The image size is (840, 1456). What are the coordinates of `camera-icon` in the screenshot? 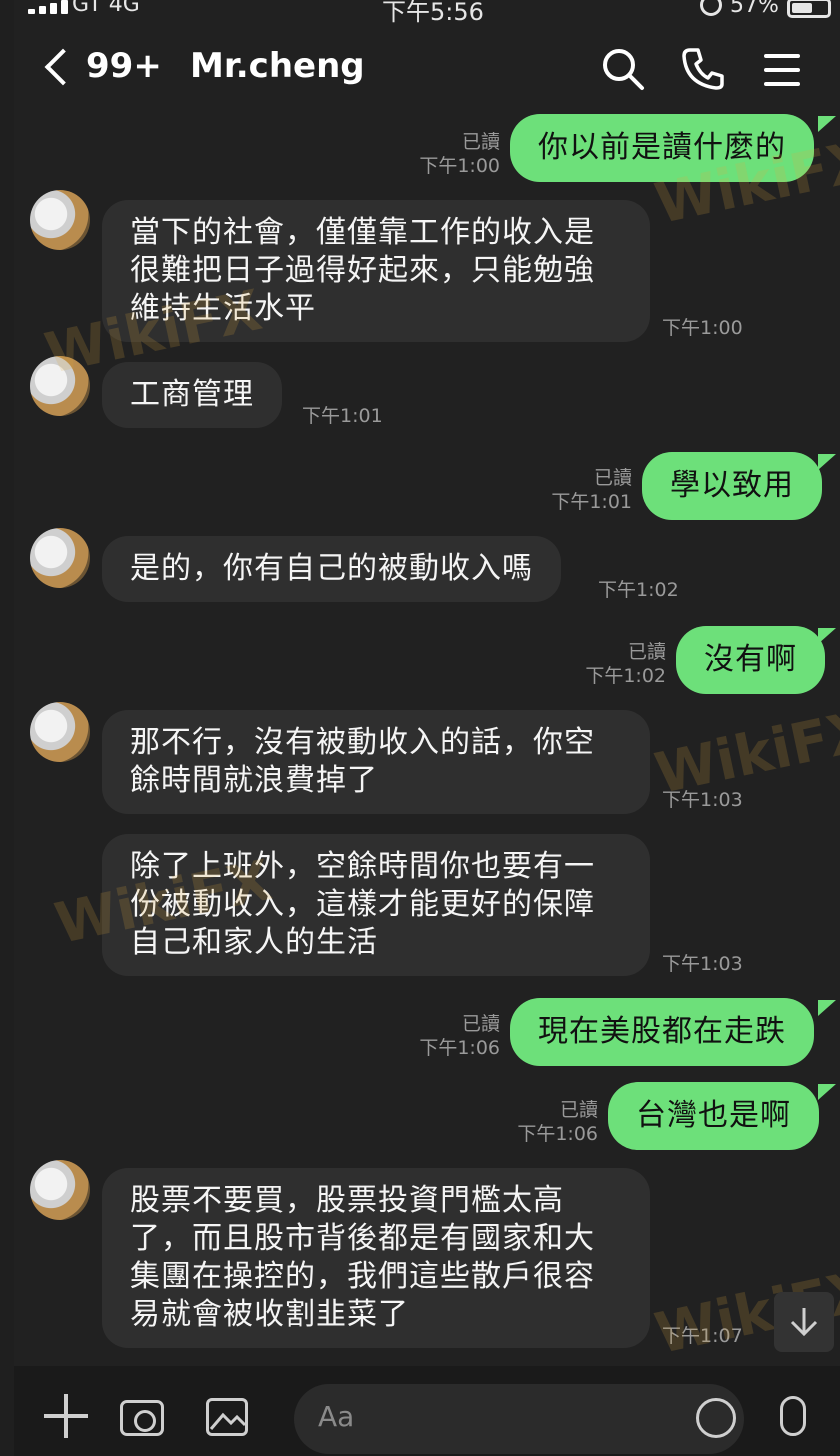 It's located at (142, 1418).